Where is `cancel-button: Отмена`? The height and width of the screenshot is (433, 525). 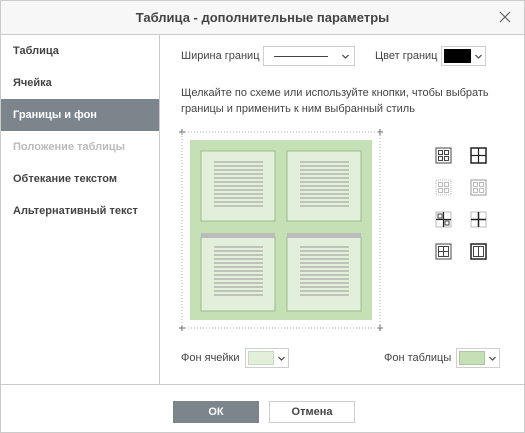 cancel-button: Отмена is located at coordinates (312, 412).